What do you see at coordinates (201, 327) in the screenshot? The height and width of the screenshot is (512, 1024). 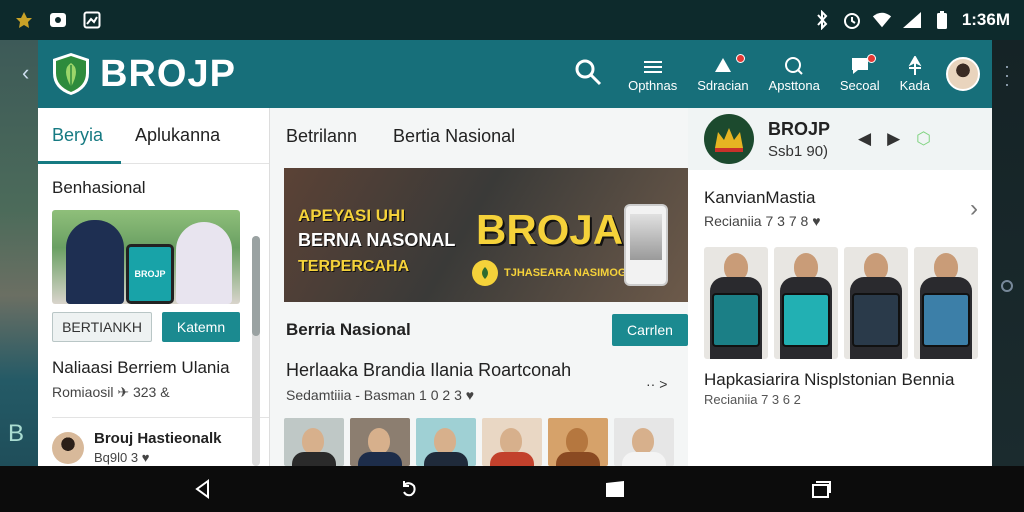 I see `primary-action-button: Katemn` at bounding box center [201, 327].